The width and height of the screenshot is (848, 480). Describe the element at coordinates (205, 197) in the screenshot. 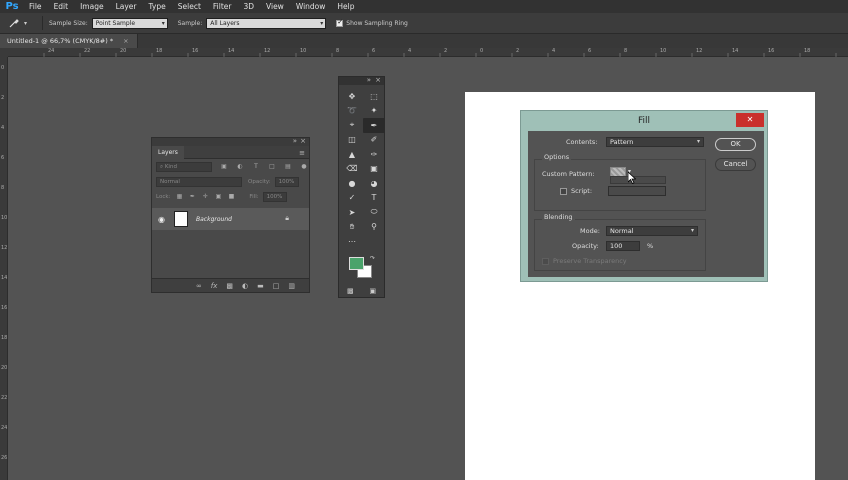

I see `lock-position-icon: ✛` at that location.